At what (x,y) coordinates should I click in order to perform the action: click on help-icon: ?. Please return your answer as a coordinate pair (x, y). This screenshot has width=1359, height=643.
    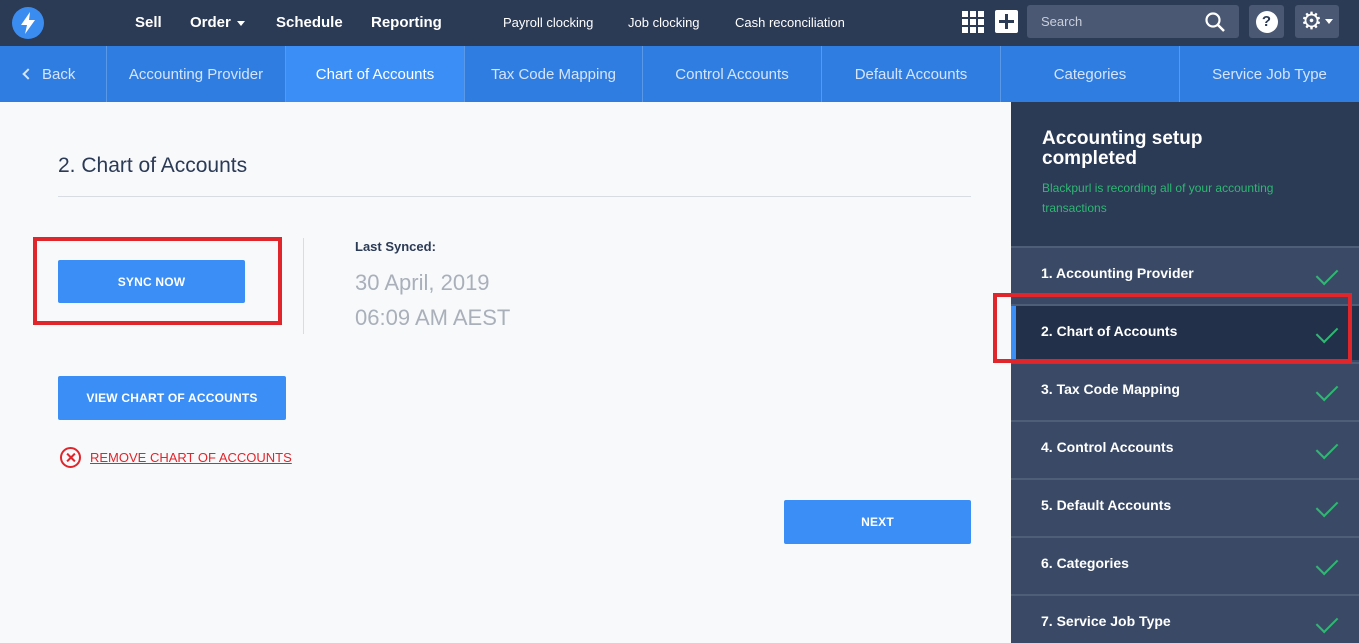
    Looking at the image, I should click on (1266, 21).